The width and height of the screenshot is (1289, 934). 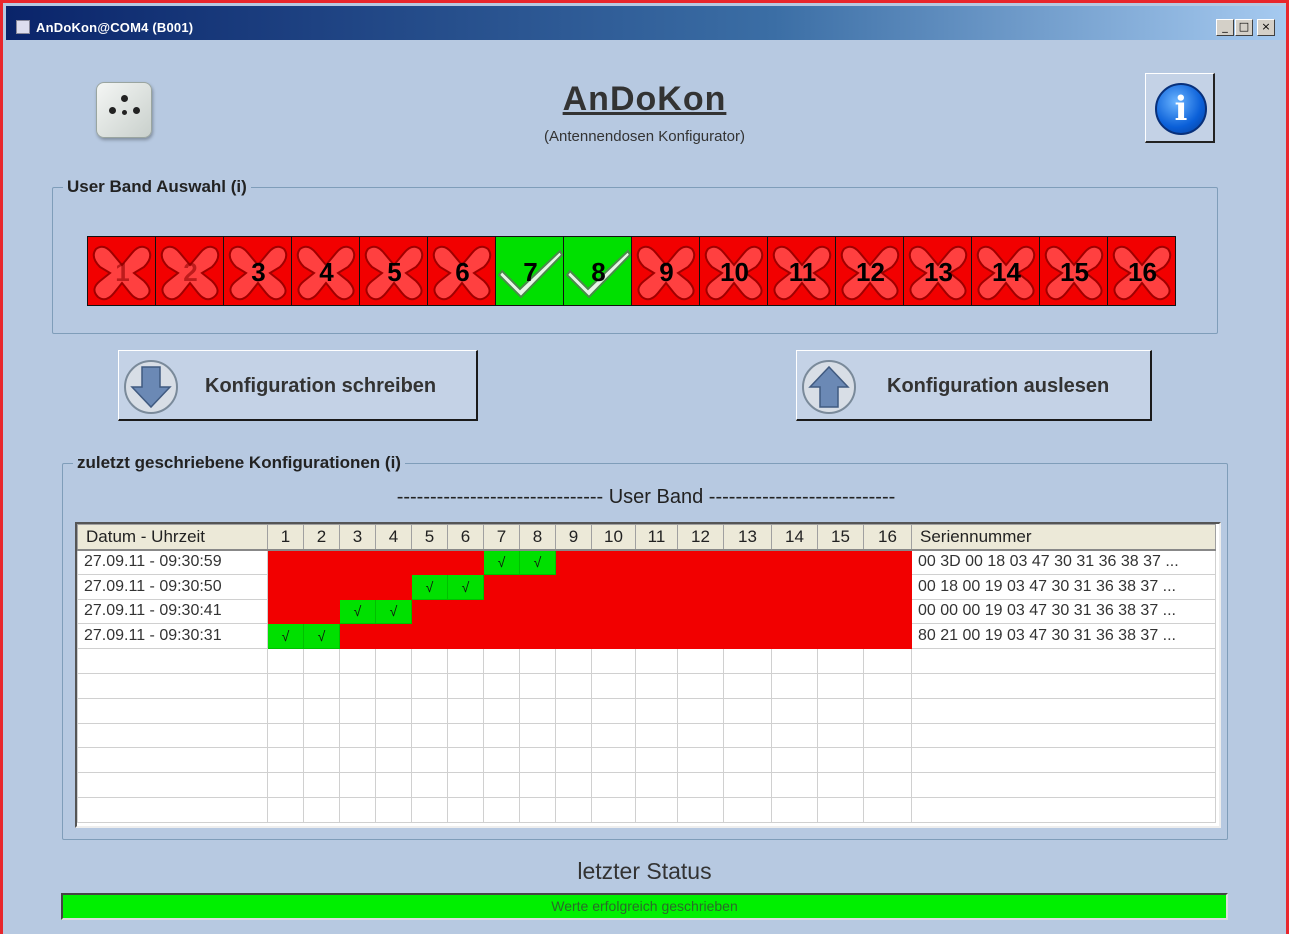 What do you see at coordinates (937, 271) in the screenshot?
I see `band-toggle-13: 13` at bounding box center [937, 271].